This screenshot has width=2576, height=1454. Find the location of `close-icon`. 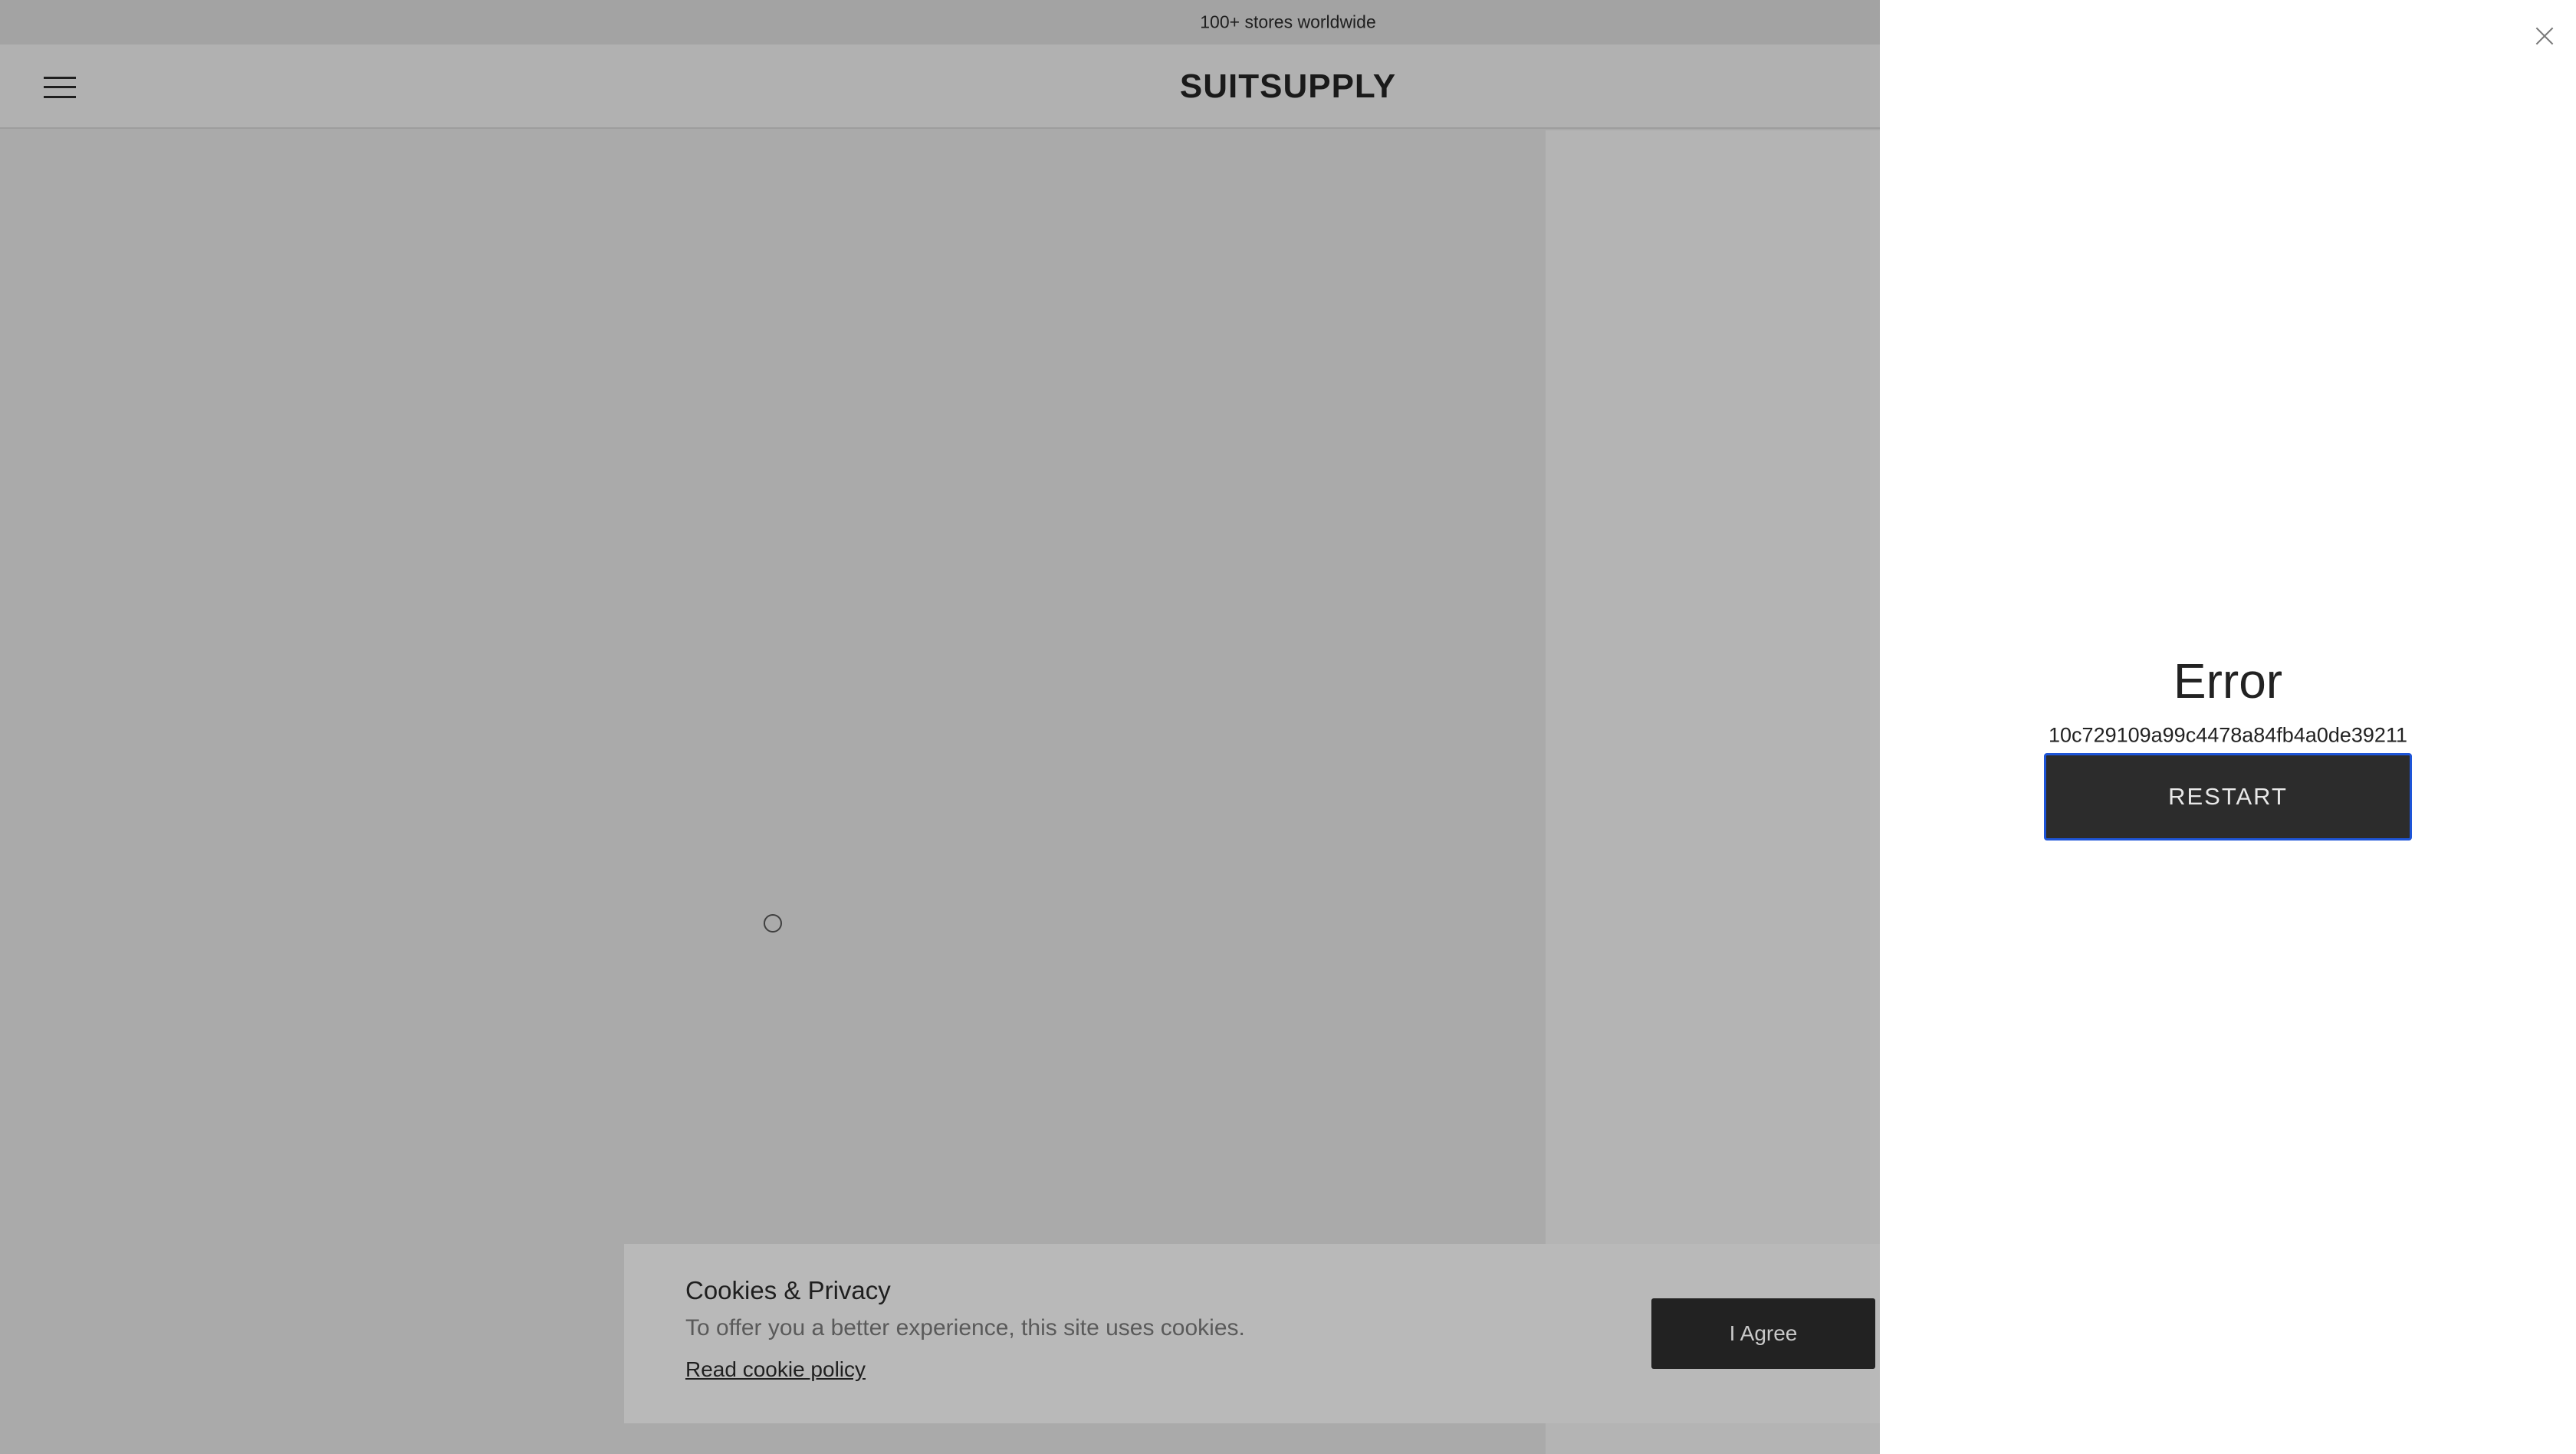

close-icon is located at coordinates (2545, 36).